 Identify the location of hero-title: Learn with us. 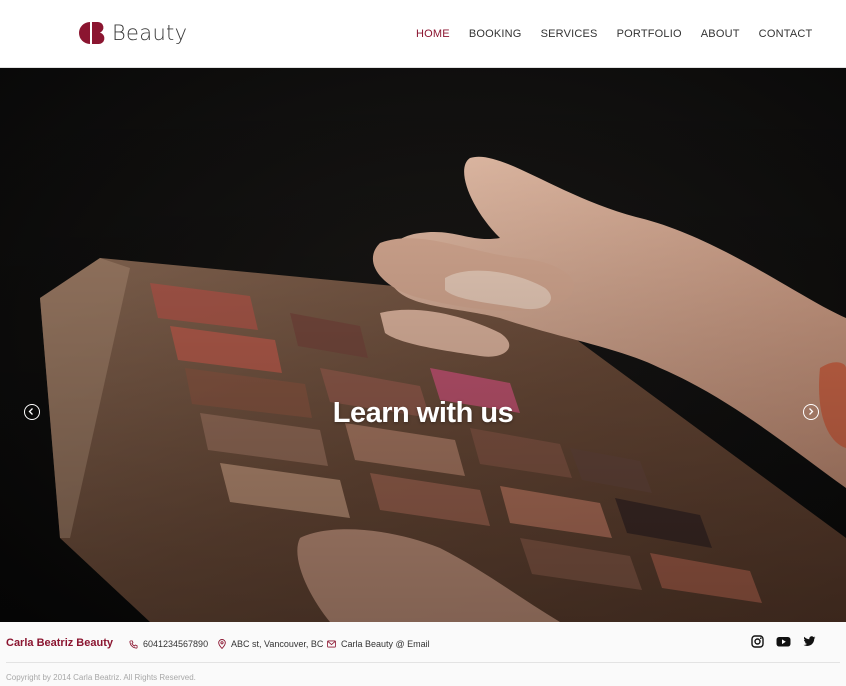
(423, 413).